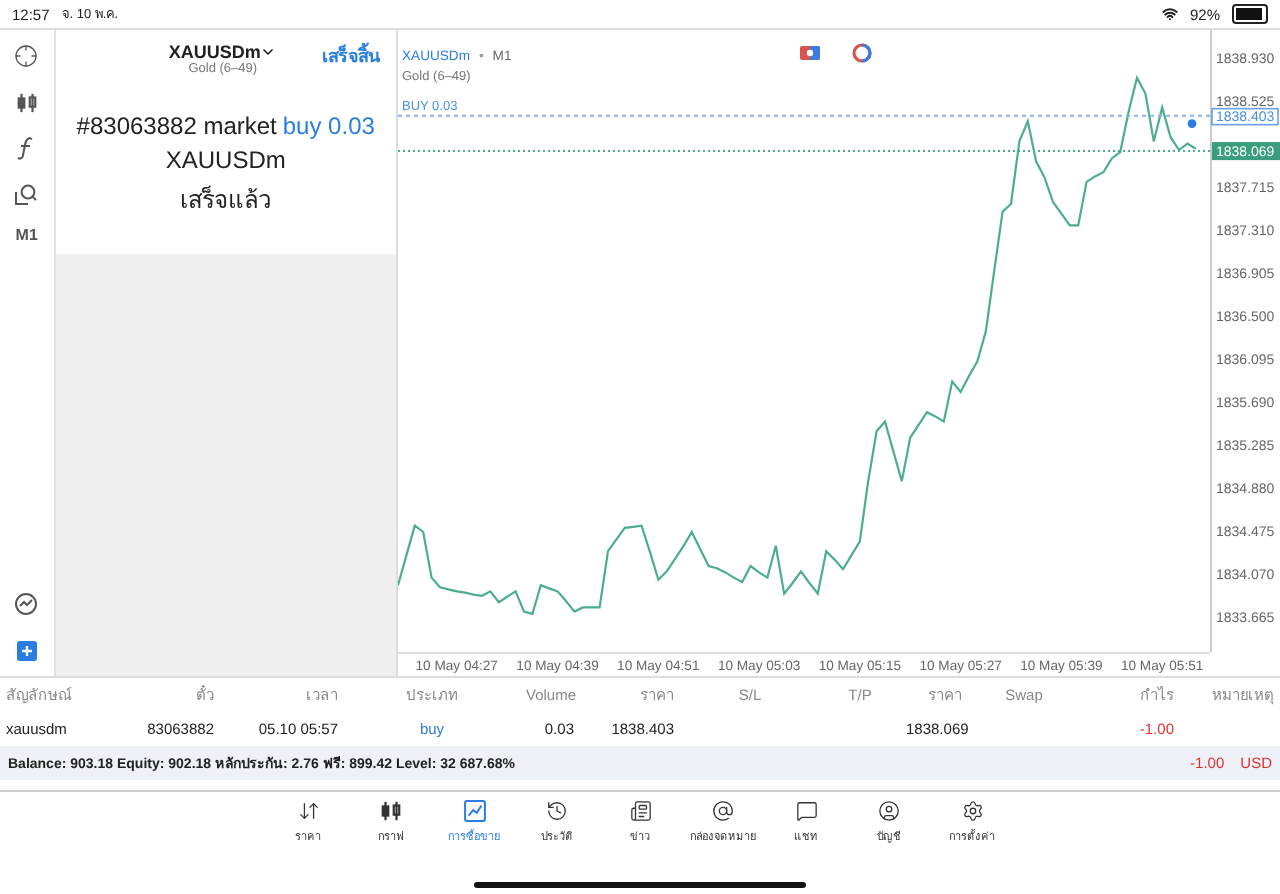 The width and height of the screenshot is (1280, 894). What do you see at coordinates (810, 53) in the screenshot?
I see `one-click-trading-icon` at bounding box center [810, 53].